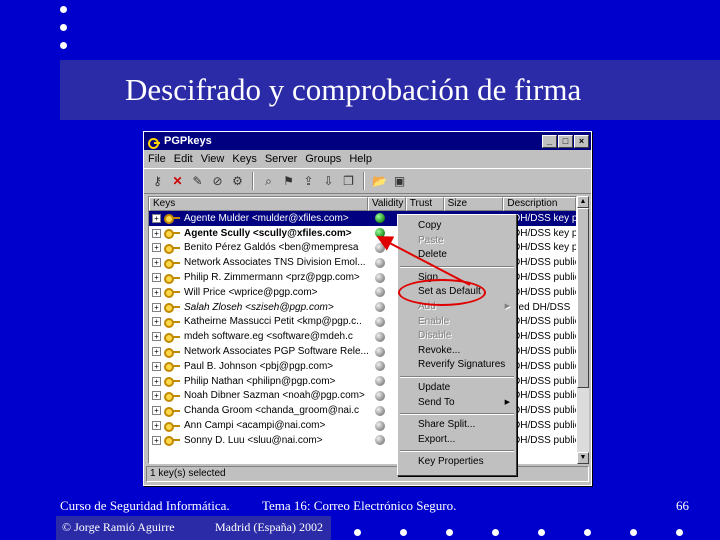 Image resolution: width=720 pixels, height=540 pixels. What do you see at coordinates (434, 321) in the screenshot?
I see `context-menu-item: Enable` at bounding box center [434, 321].